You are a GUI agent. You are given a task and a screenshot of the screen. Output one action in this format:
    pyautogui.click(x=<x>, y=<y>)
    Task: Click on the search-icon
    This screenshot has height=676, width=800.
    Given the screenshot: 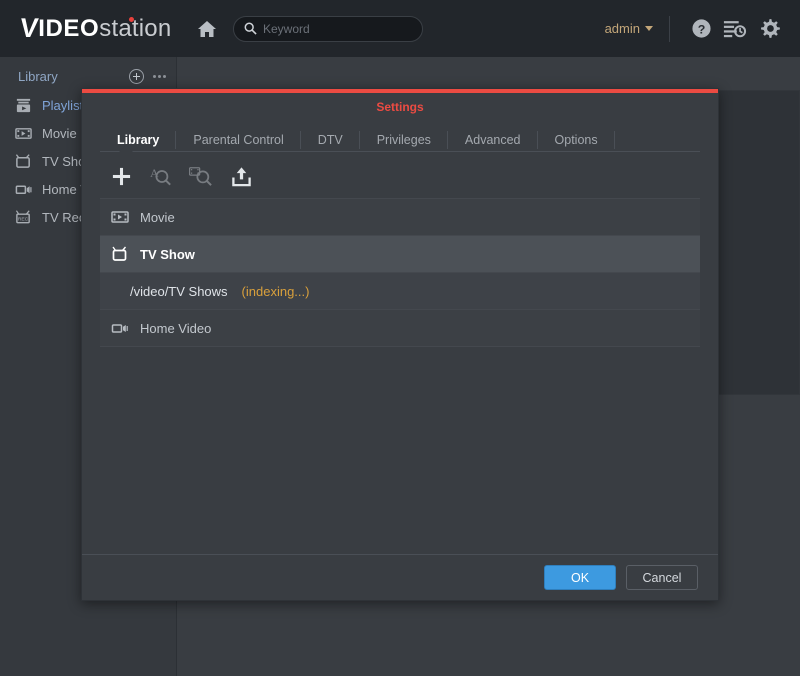 What is the action you would take?
    pyautogui.click(x=250, y=28)
    